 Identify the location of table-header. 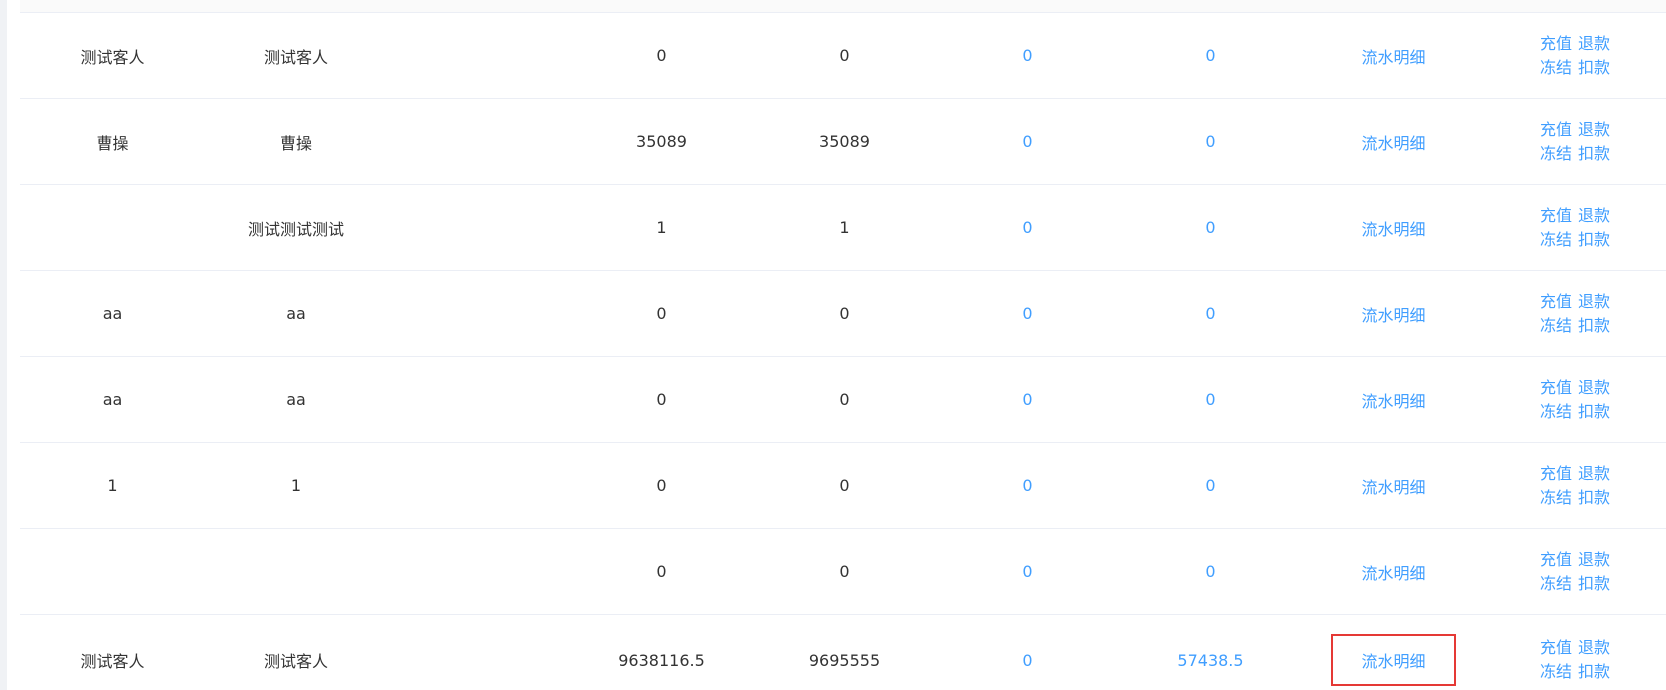
(843, 6).